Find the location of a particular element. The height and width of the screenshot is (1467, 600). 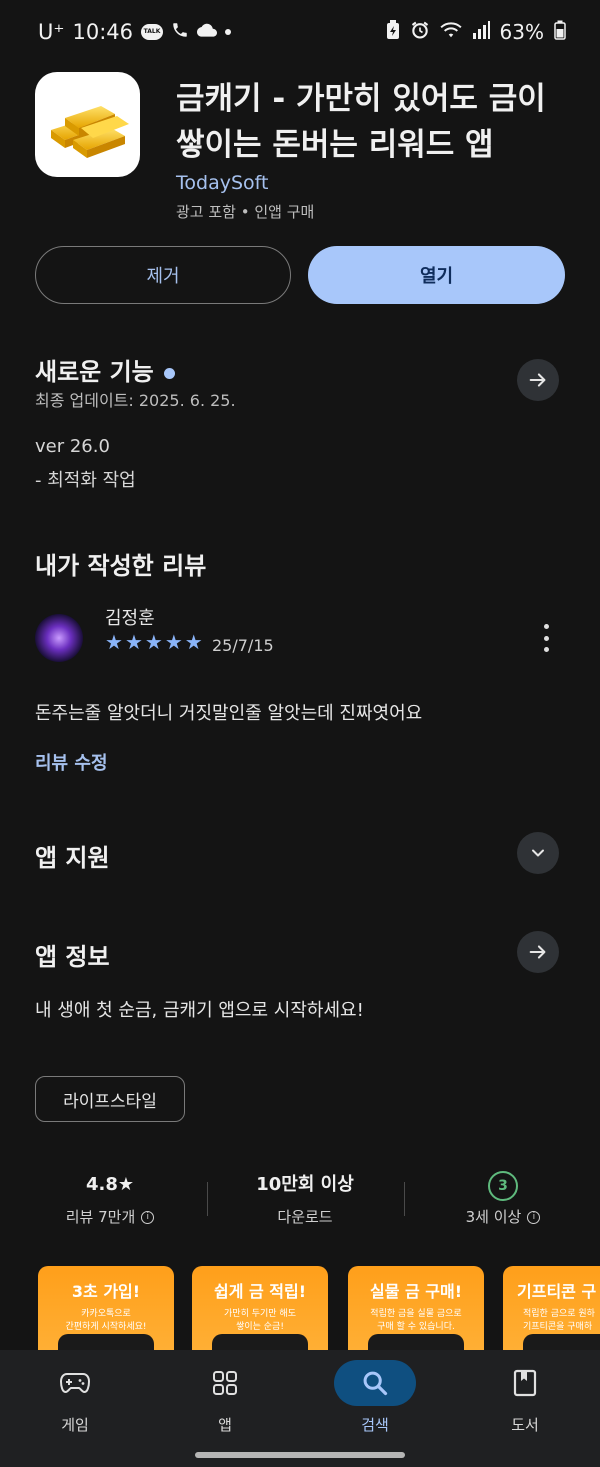

screenshot-card: 기프티콘 구 적립한 금으로 원하 기프티콘을 구매하 is located at coordinates (551, 1311).